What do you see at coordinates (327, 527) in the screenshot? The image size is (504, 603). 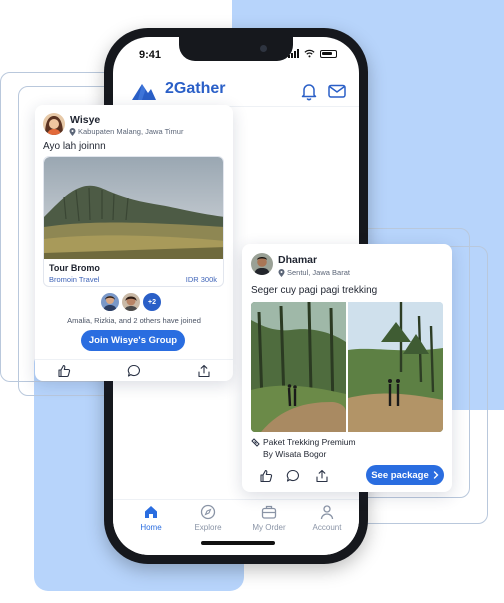 I see `tab-label: Account` at bounding box center [327, 527].